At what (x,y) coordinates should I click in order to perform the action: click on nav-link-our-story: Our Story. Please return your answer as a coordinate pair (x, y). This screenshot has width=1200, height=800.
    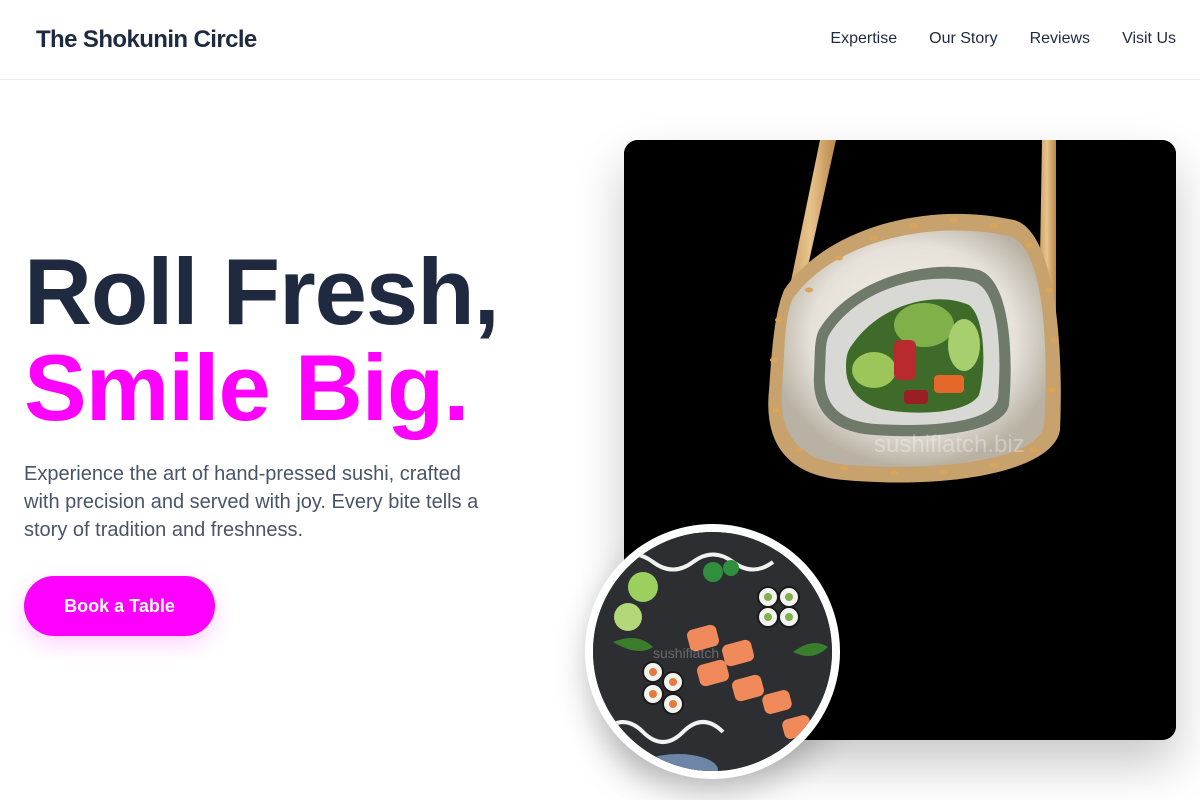
    Looking at the image, I should click on (963, 39).